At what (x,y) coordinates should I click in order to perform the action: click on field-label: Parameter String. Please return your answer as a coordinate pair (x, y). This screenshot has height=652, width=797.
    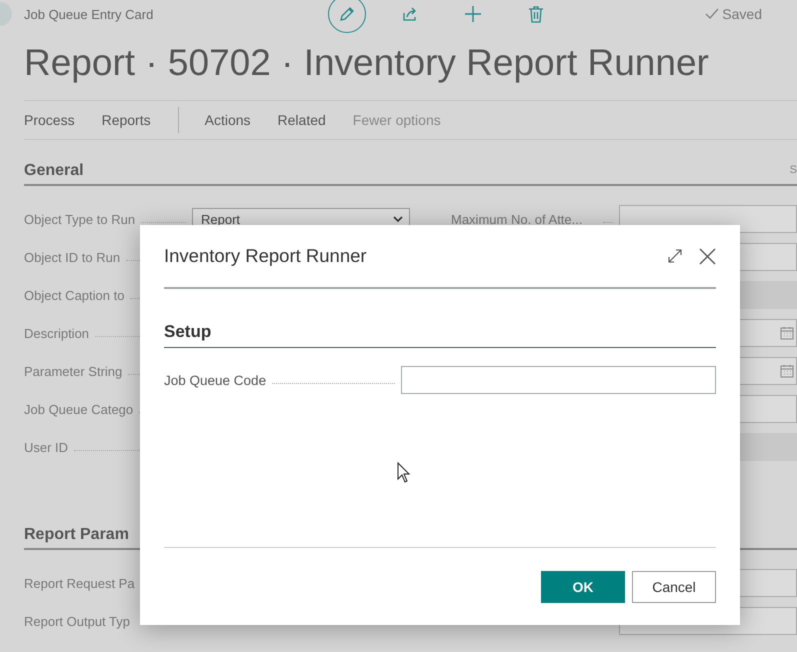
    Looking at the image, I should click on (73, 371).